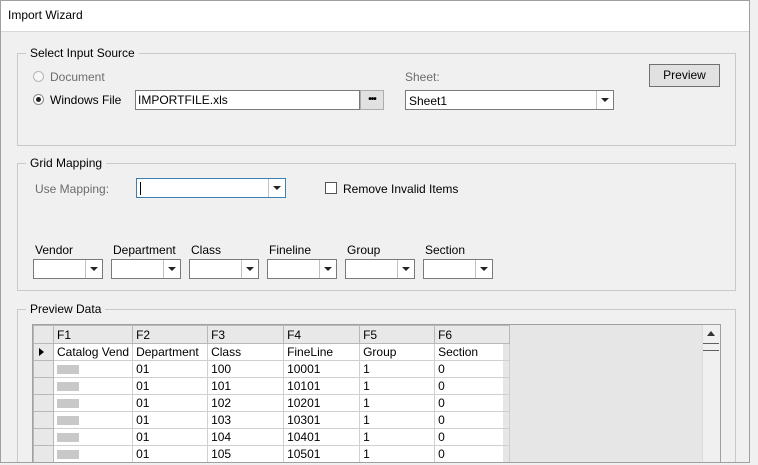 This screenshot has width=758, height=465. I want to click on windows-file-radio, so click(38, 99).